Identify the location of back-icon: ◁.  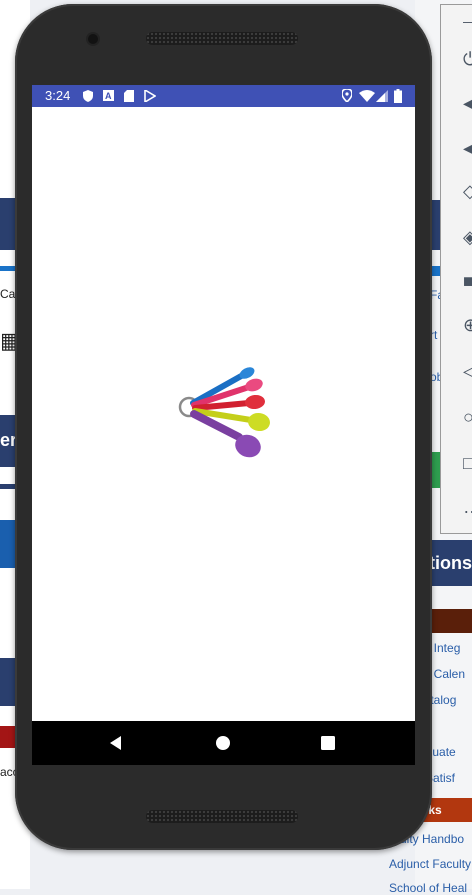
(467, 371).